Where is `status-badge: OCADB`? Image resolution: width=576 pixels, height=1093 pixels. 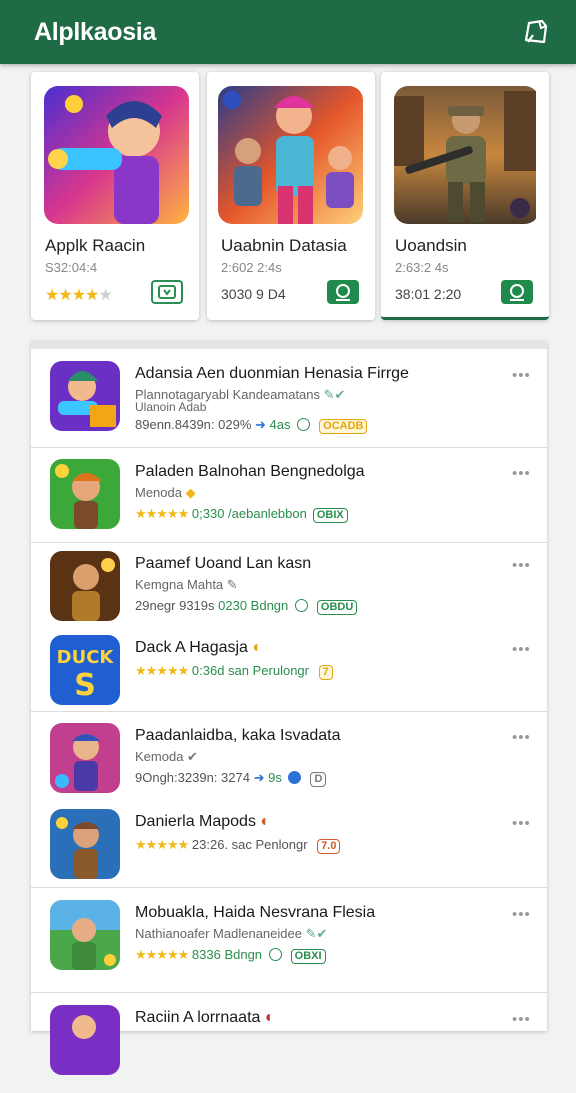 status-badge: OCADB is located at coordinates (343, 426).